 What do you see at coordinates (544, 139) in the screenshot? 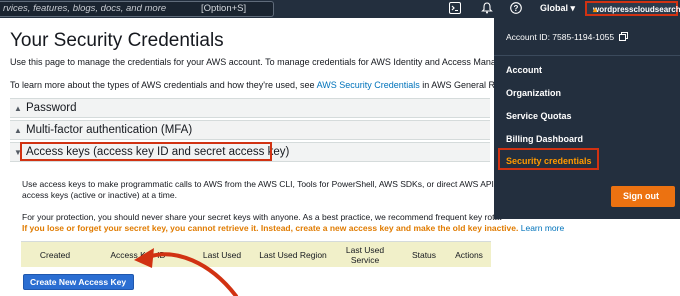
I see `menu-item-billing-dashboard: Billing Dashboard` at bounding box center [544, 139].